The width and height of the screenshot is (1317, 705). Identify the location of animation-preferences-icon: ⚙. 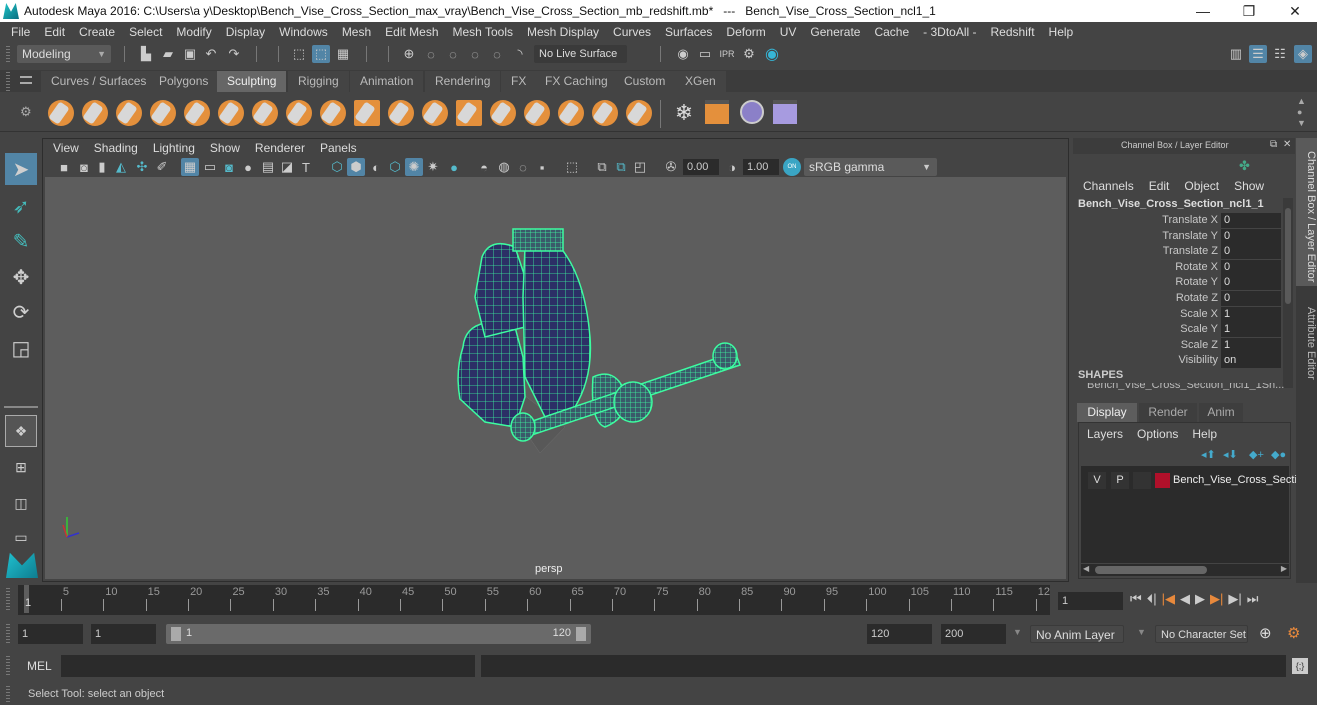
(1293, 633).